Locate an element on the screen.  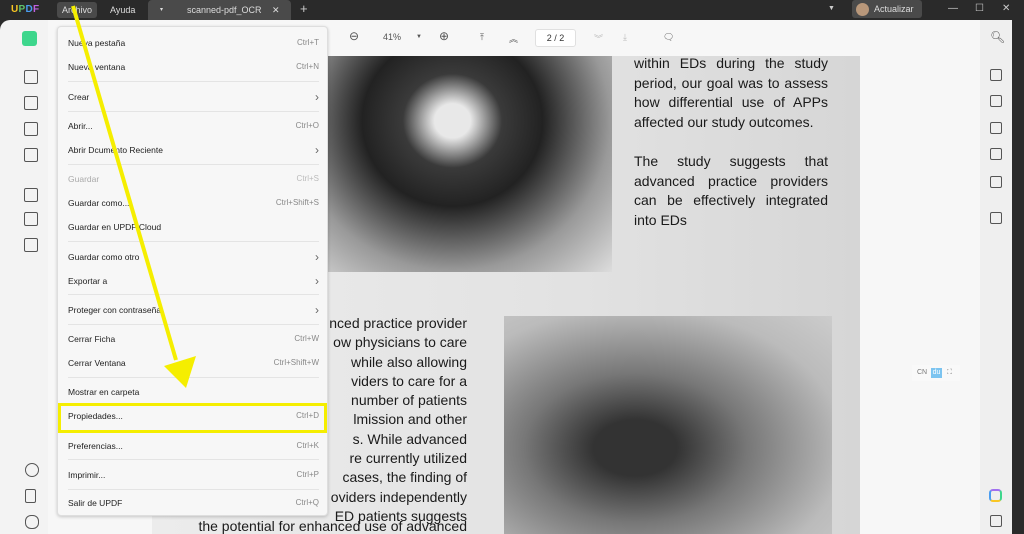
arrow-head is located at coordinates (180, 372).